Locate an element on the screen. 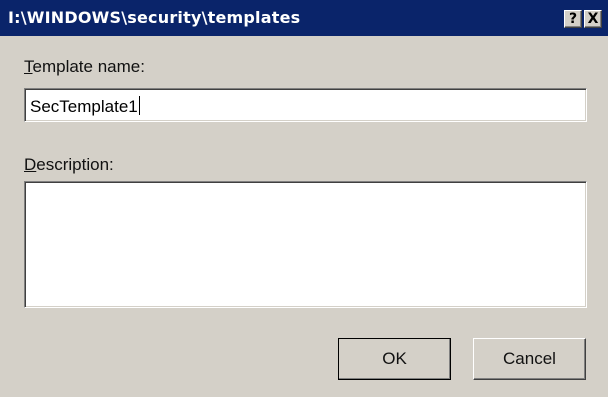 The height and width of the screenshot is (397, 608). window-title: I:\WINDOWS\security\templates is located at coordinates (154, 17).